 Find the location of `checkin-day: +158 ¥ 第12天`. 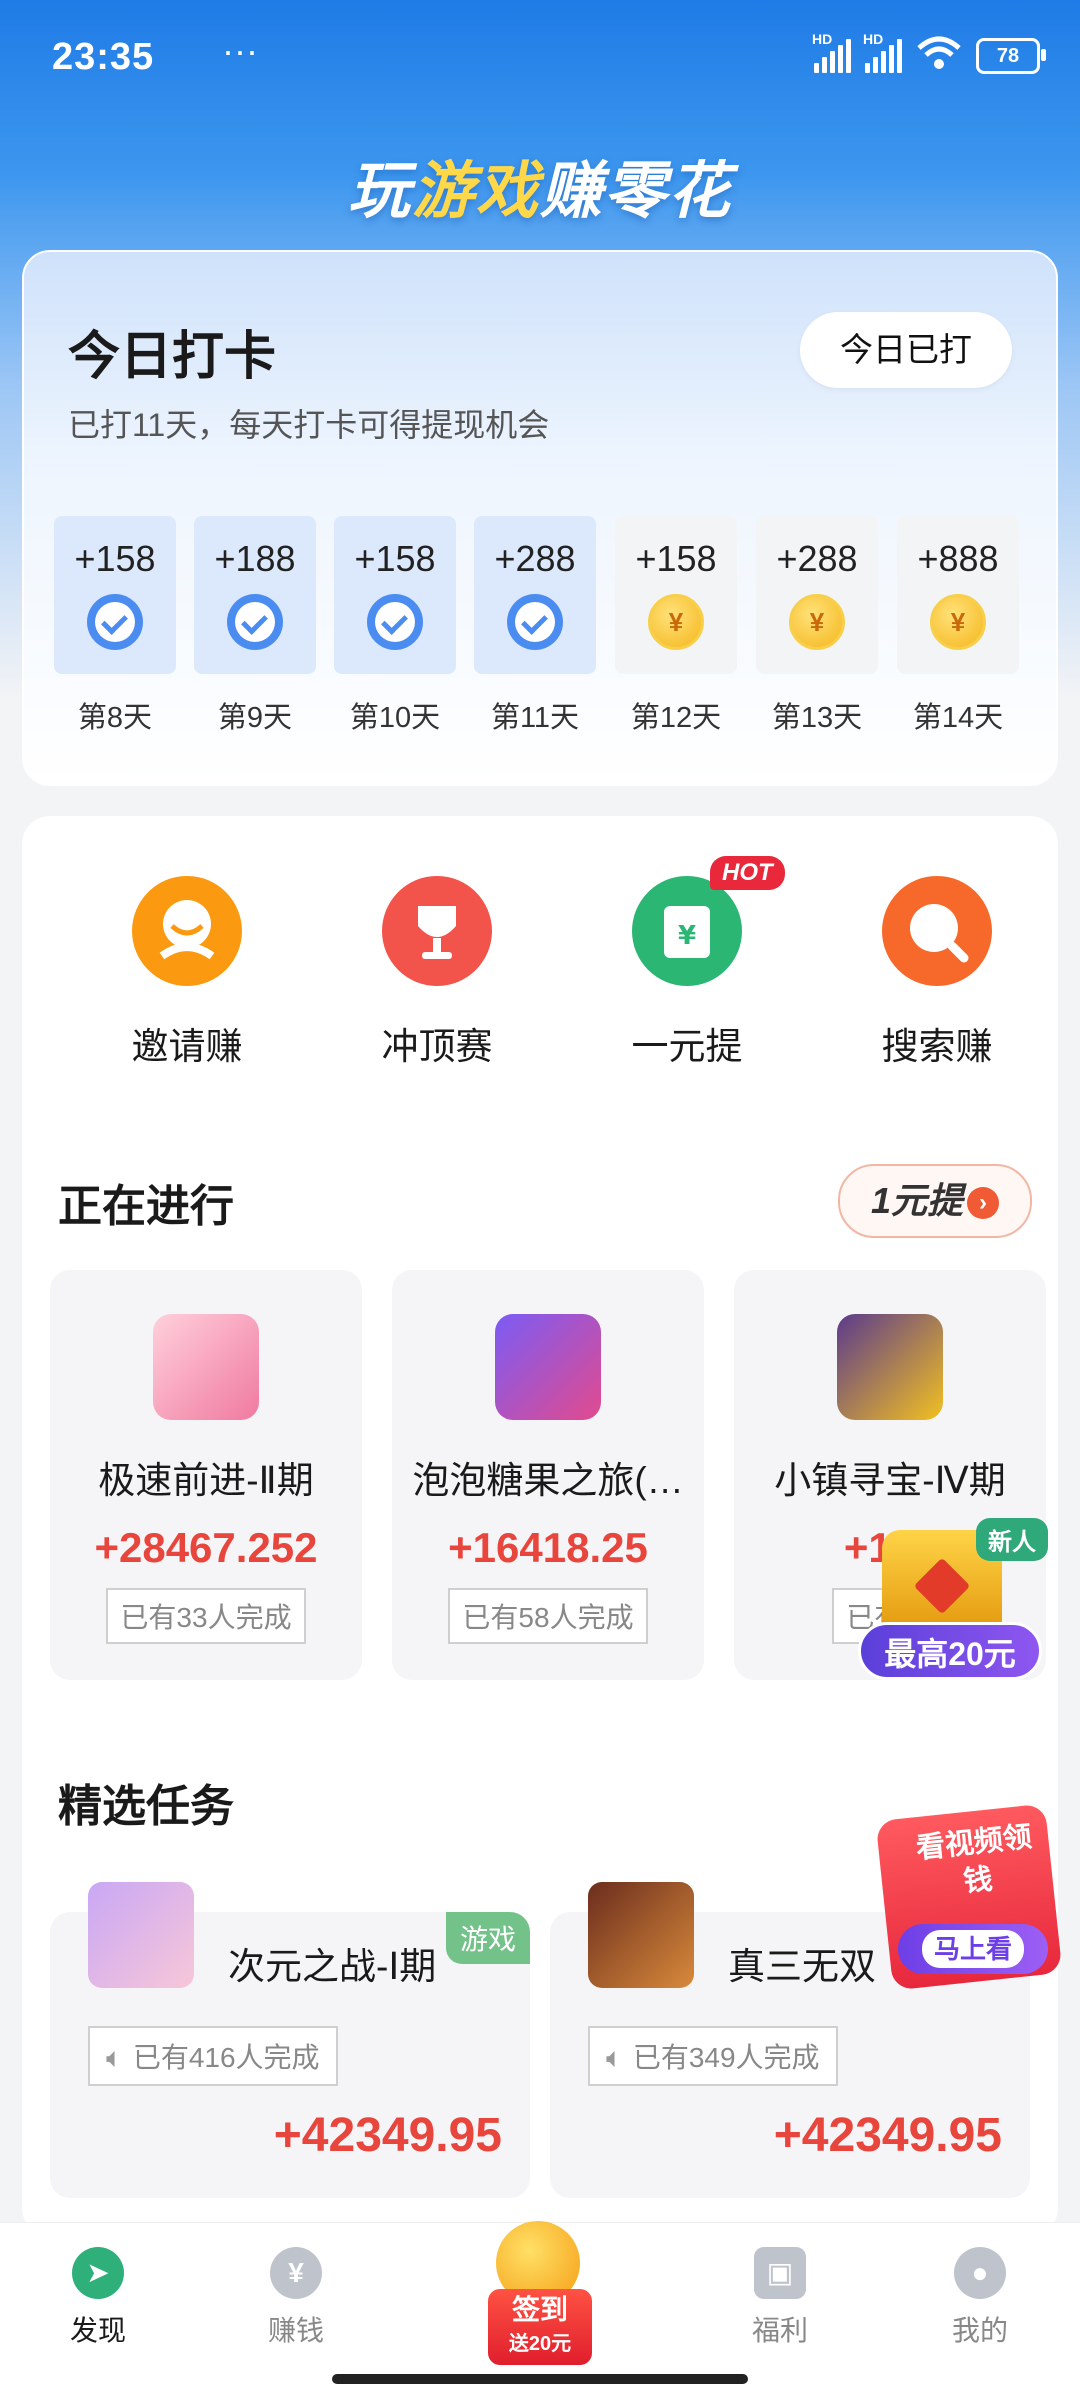

checkin-day: +158 ¥ 第12天 is located at coordinates (676, 626).